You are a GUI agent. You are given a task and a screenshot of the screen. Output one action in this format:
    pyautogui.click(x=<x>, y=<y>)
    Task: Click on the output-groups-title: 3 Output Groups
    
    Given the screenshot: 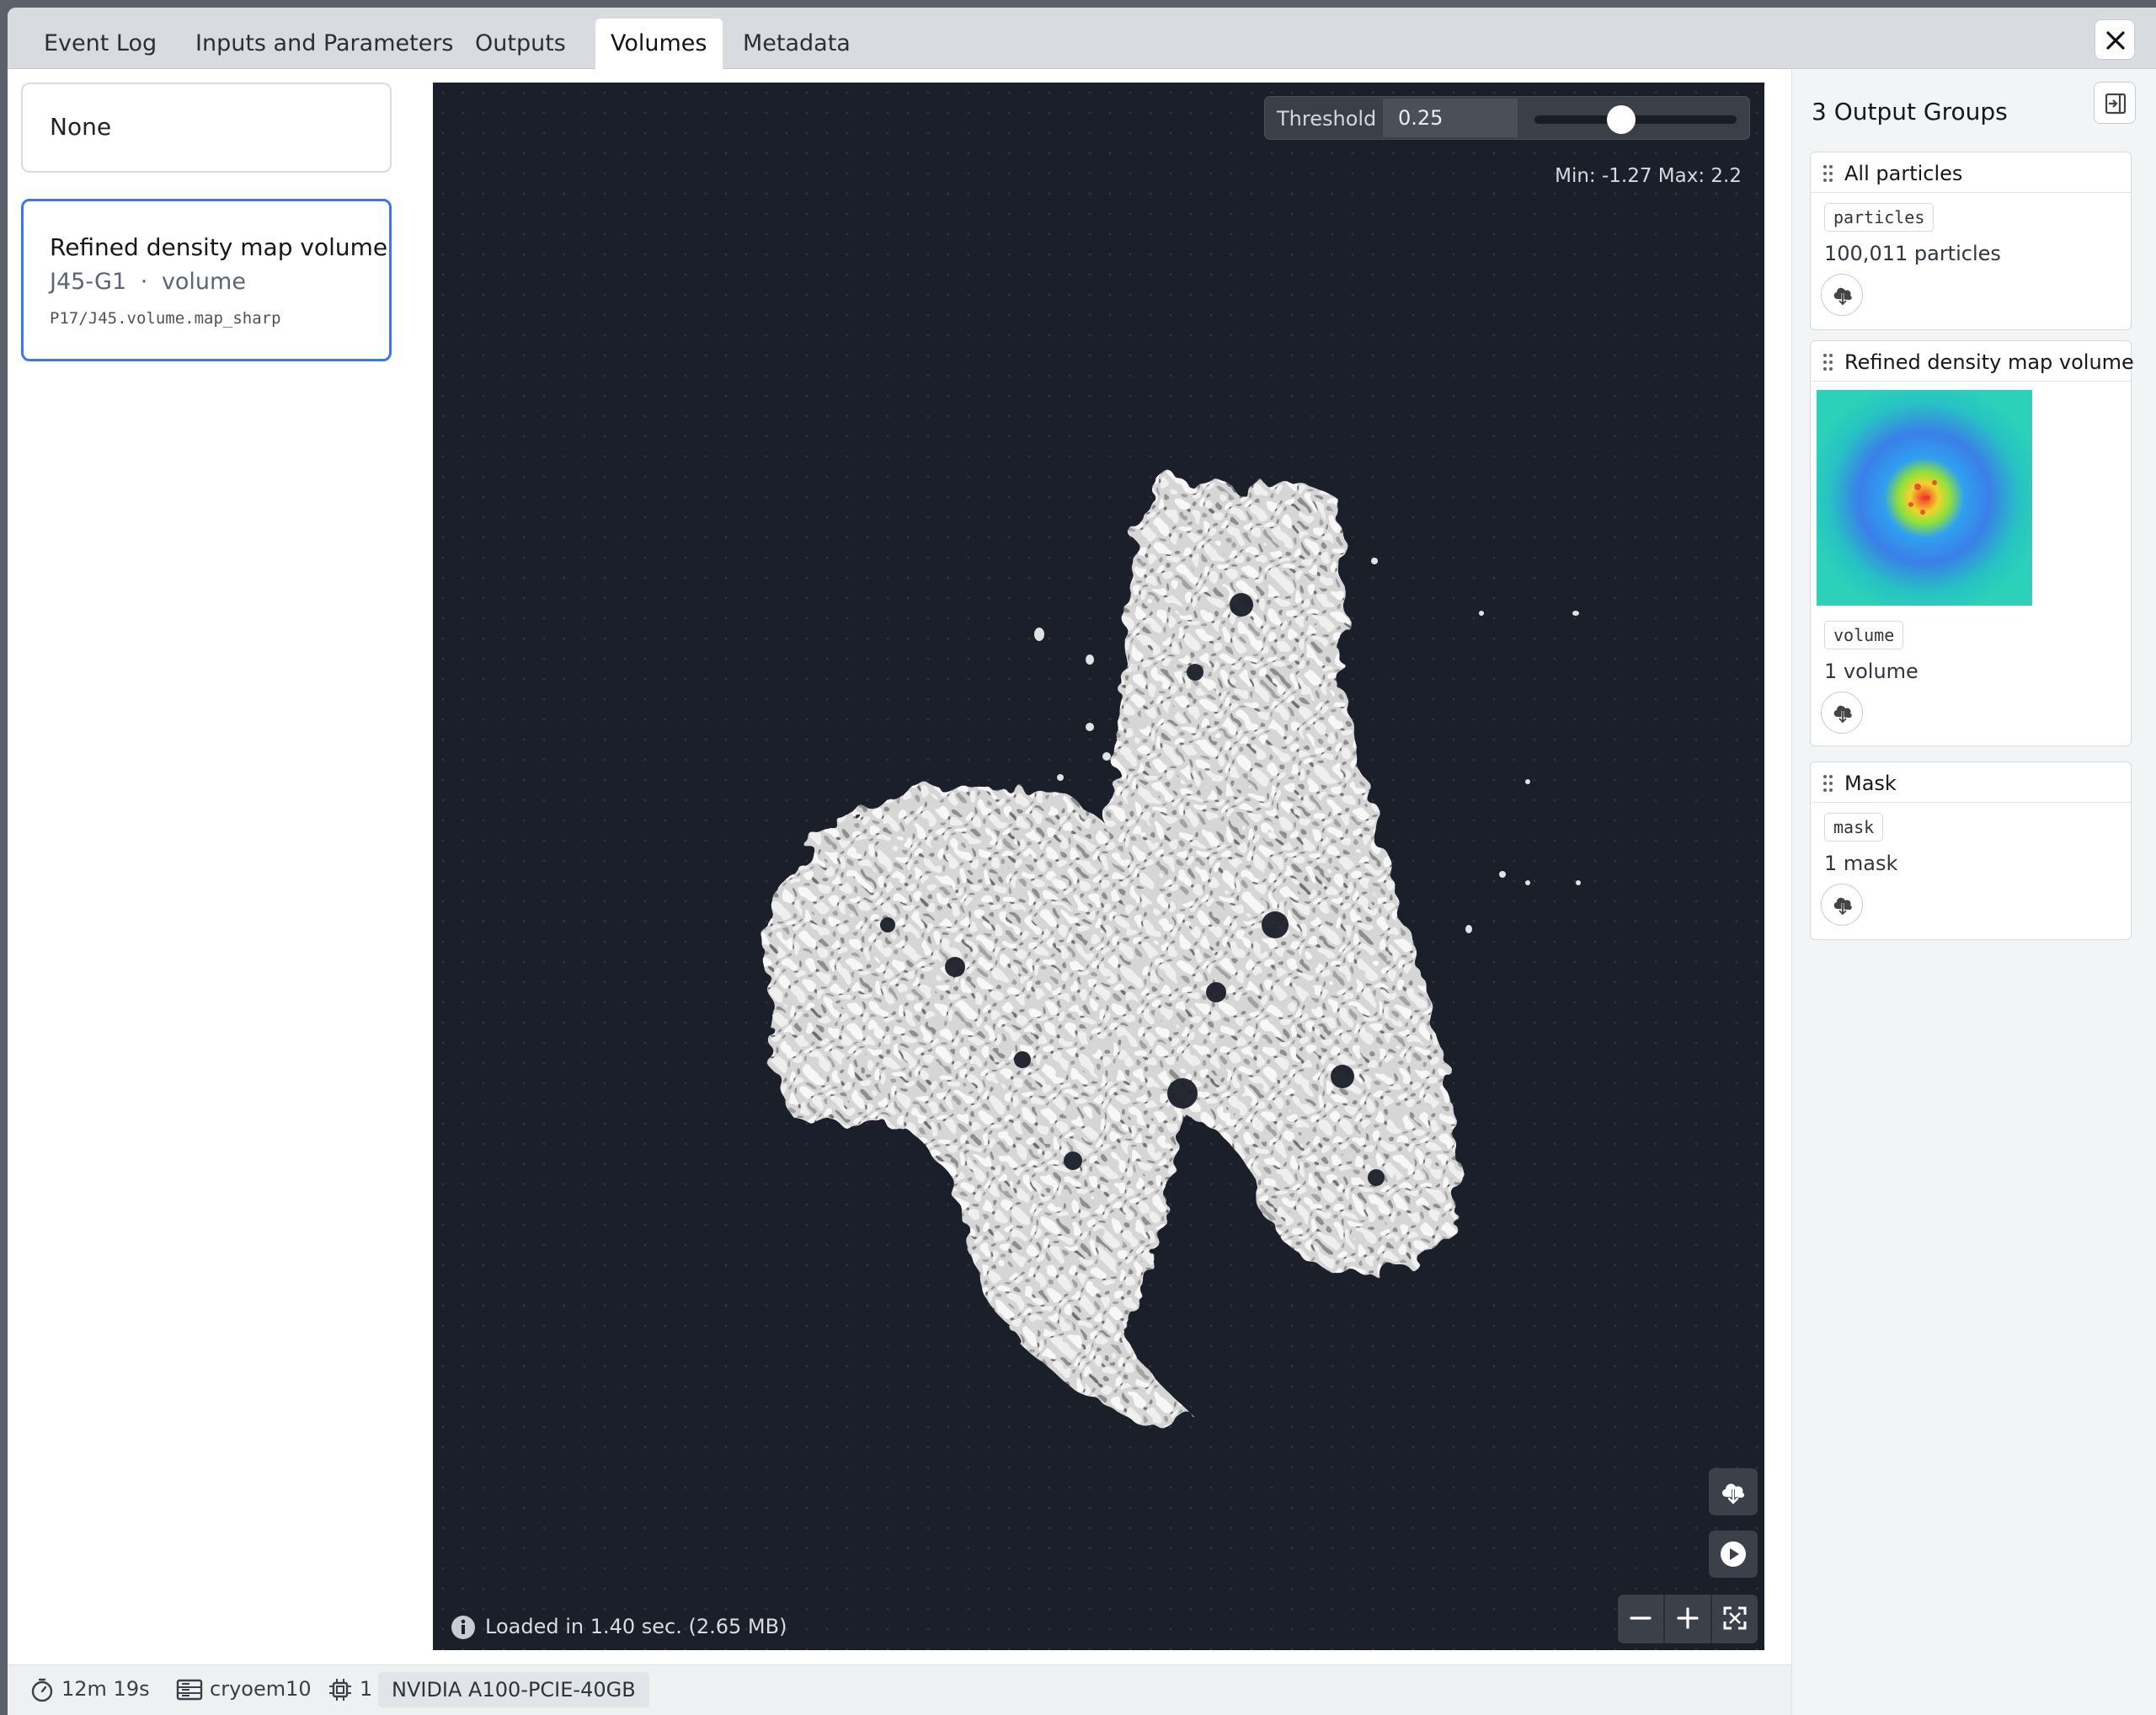 What is the action you would take?
    pyautogui.click(x=1910, y=112)
    